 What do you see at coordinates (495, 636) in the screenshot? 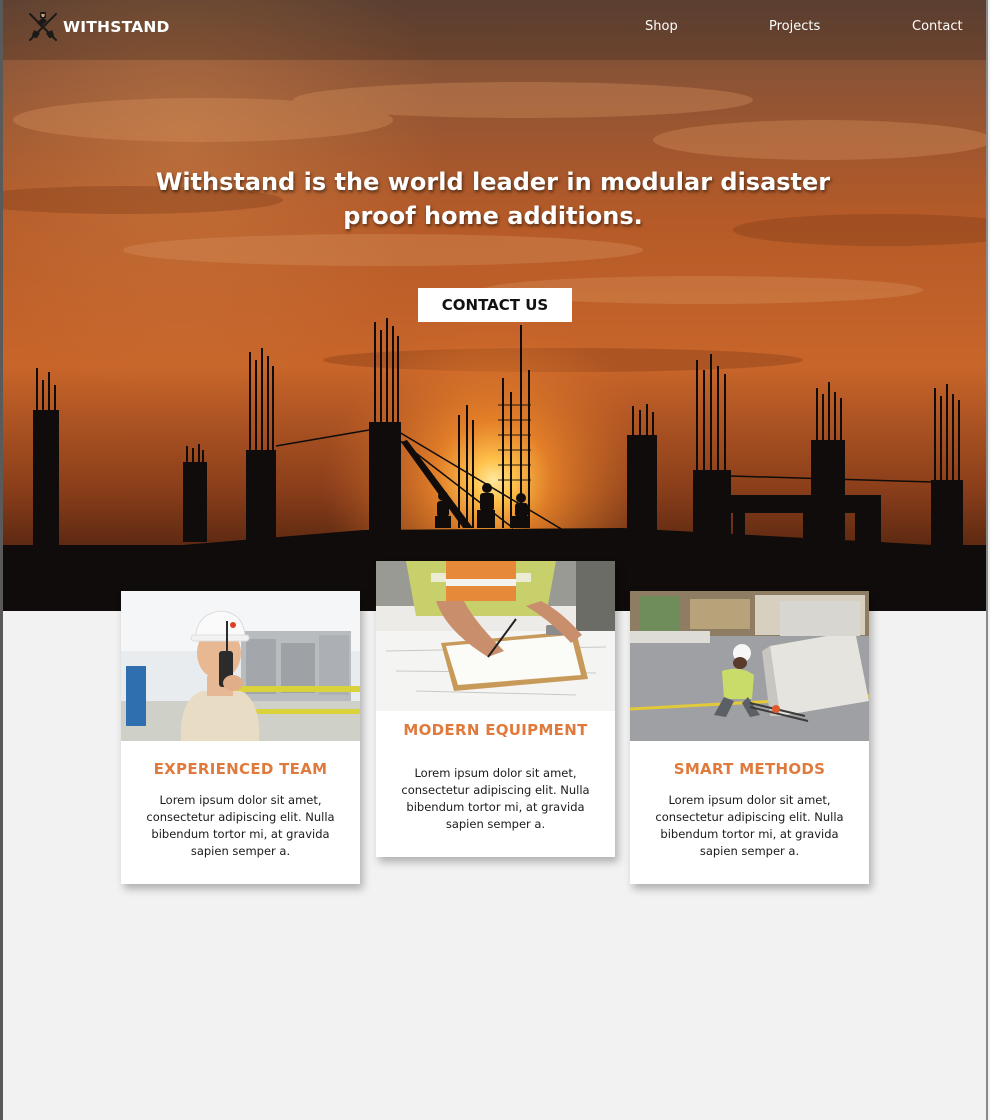
I see `worker-writing-clipboard-photo` at bounding box center [495, 636].